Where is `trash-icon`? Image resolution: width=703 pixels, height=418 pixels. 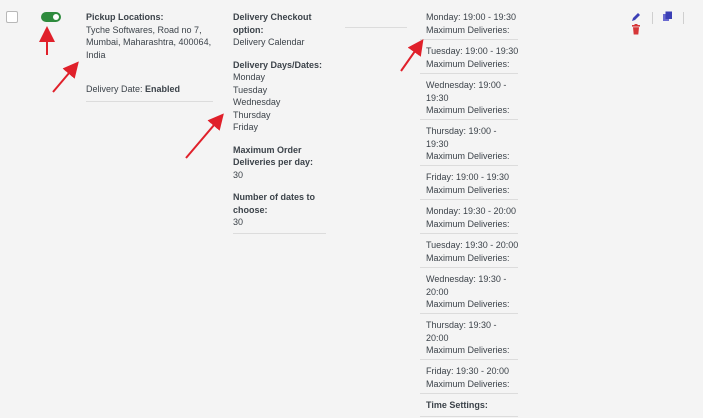
trash-icon is located at coordinates (636, 30).